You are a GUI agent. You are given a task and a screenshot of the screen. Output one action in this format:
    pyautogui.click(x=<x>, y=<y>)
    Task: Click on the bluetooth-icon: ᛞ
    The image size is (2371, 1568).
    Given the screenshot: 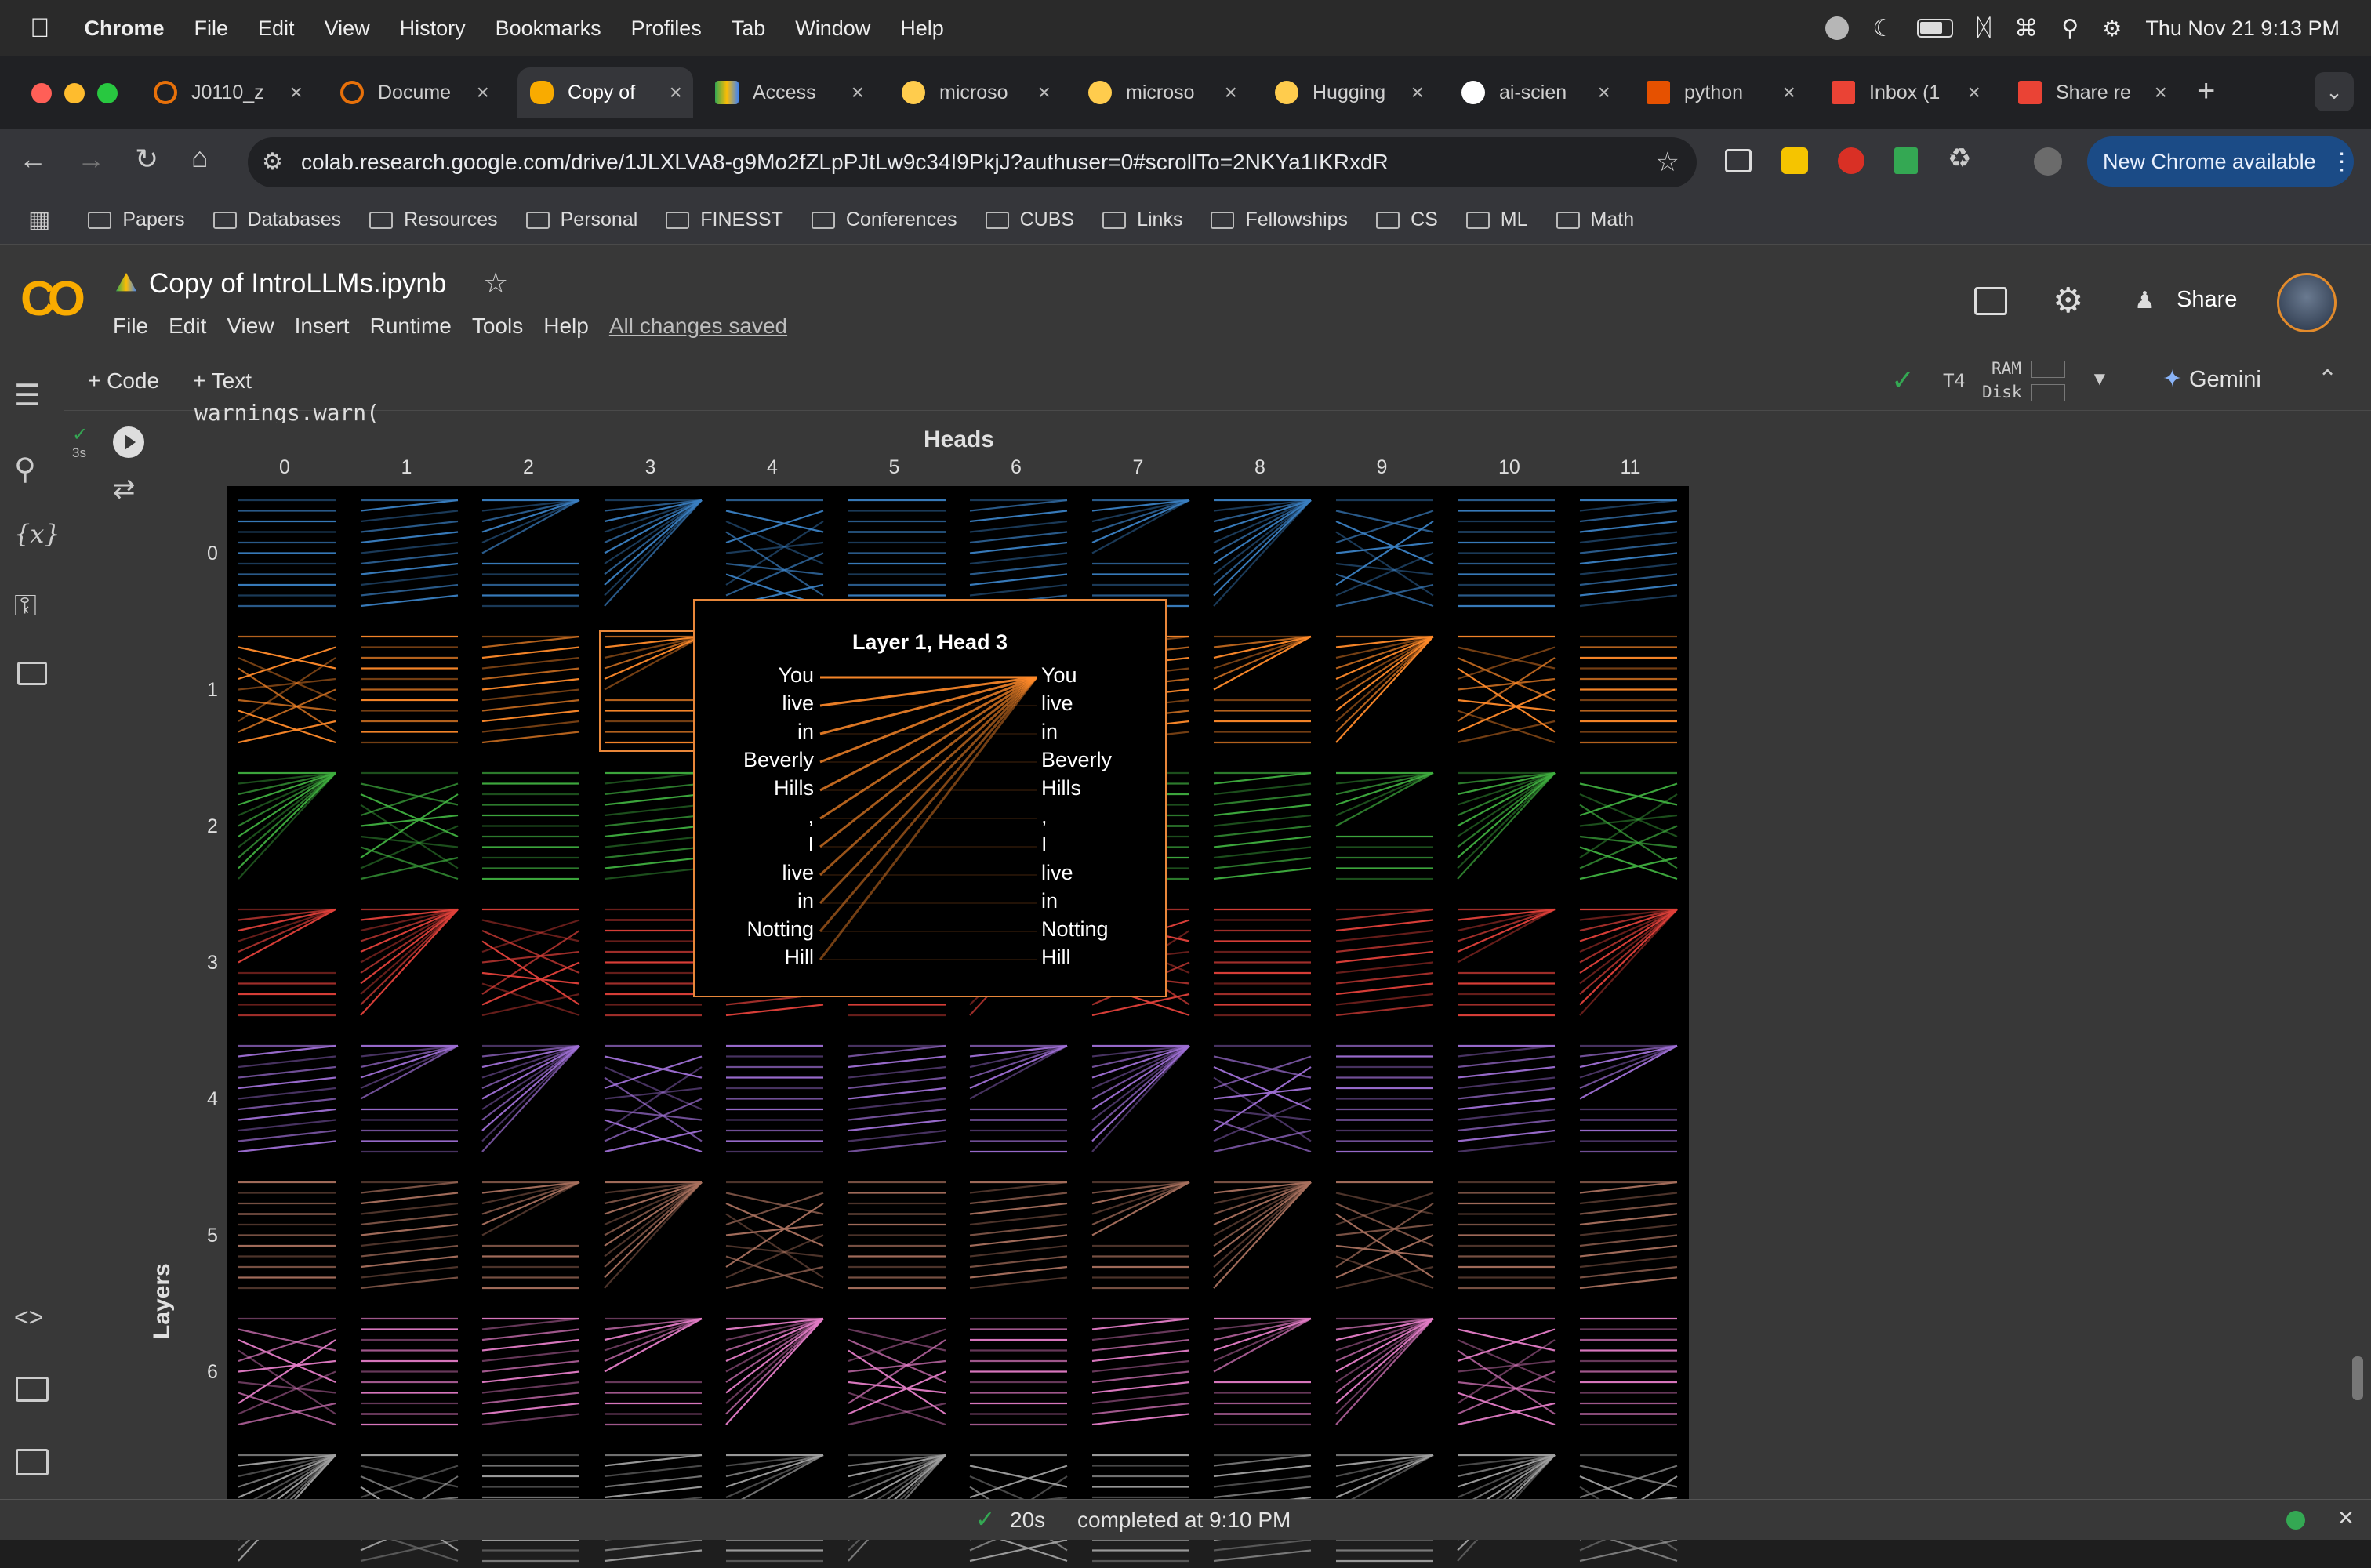 What is the action you would take?
    pyautogui.click(x=1984, y=28)
    